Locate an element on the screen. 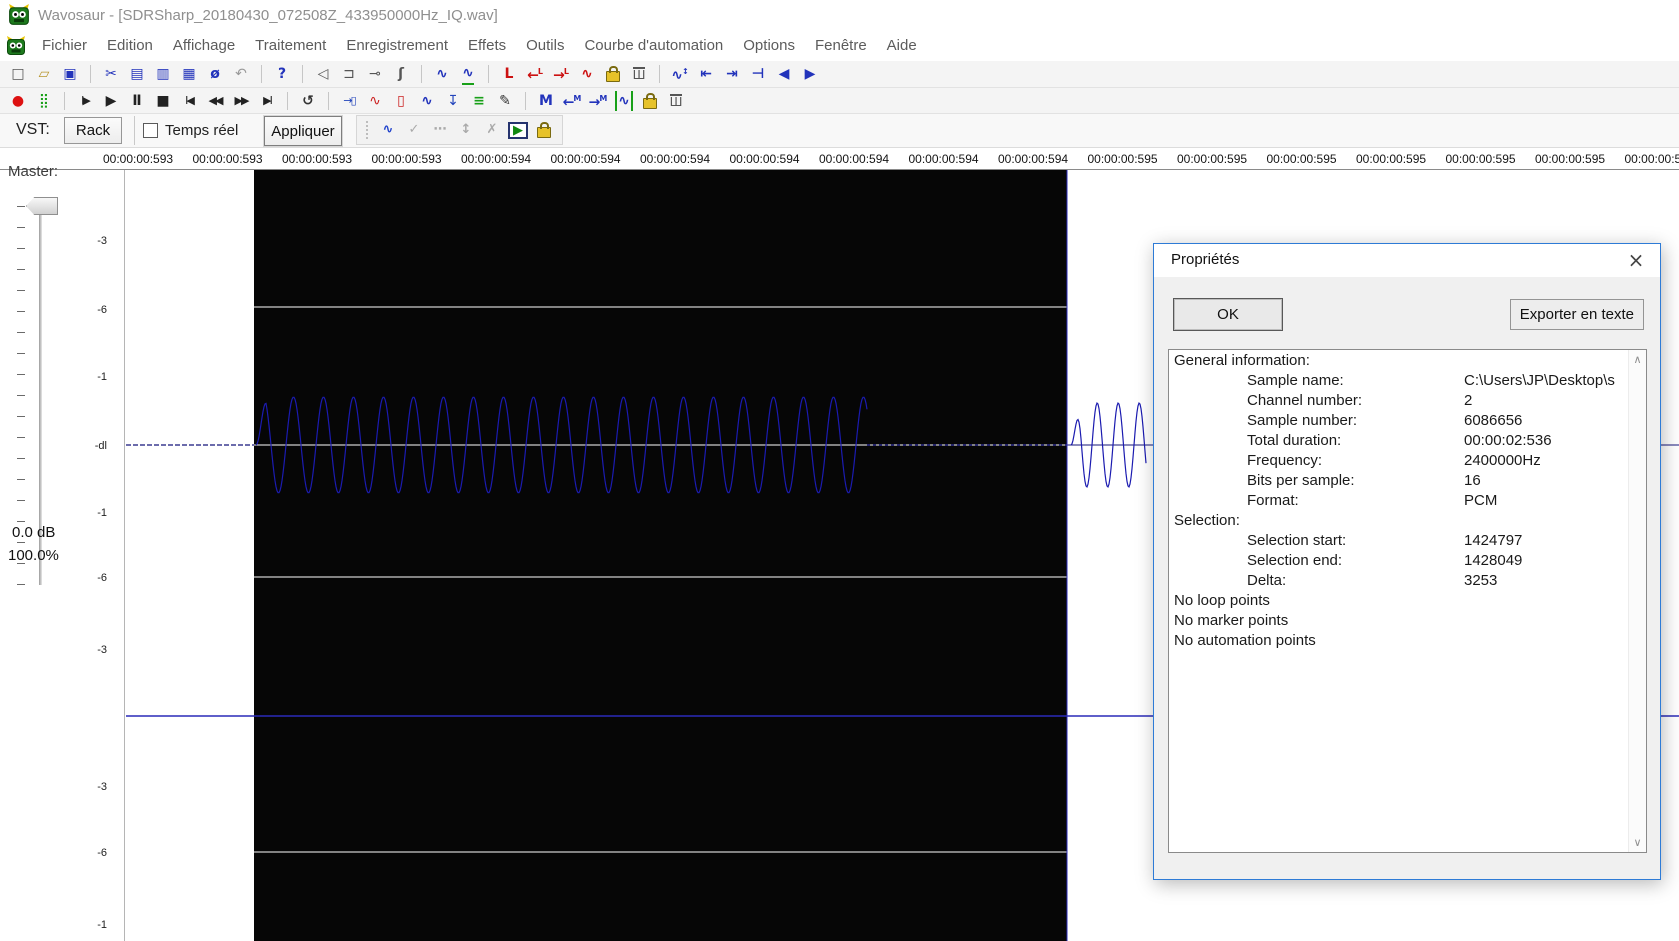 This screenshot has height=941, width=1679. select-bounds-button: ⊣ is located at coordinates (758, 74).